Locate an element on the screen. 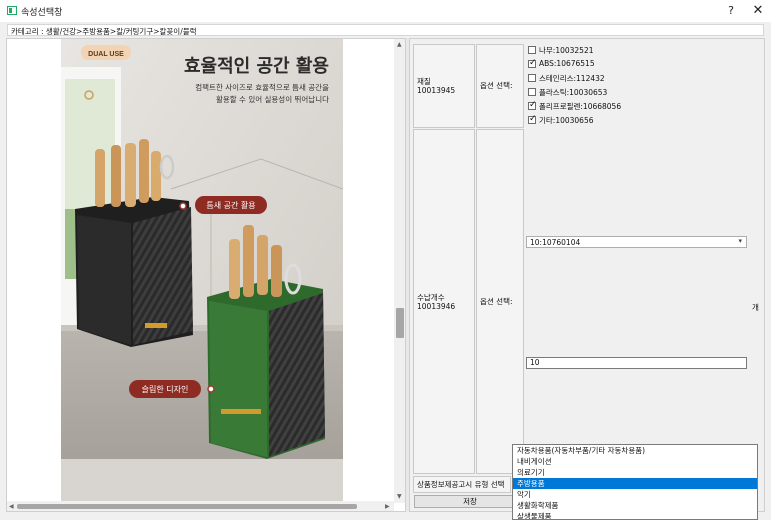  attr-code-material: 10013945 is located at coordinates (436, 90).